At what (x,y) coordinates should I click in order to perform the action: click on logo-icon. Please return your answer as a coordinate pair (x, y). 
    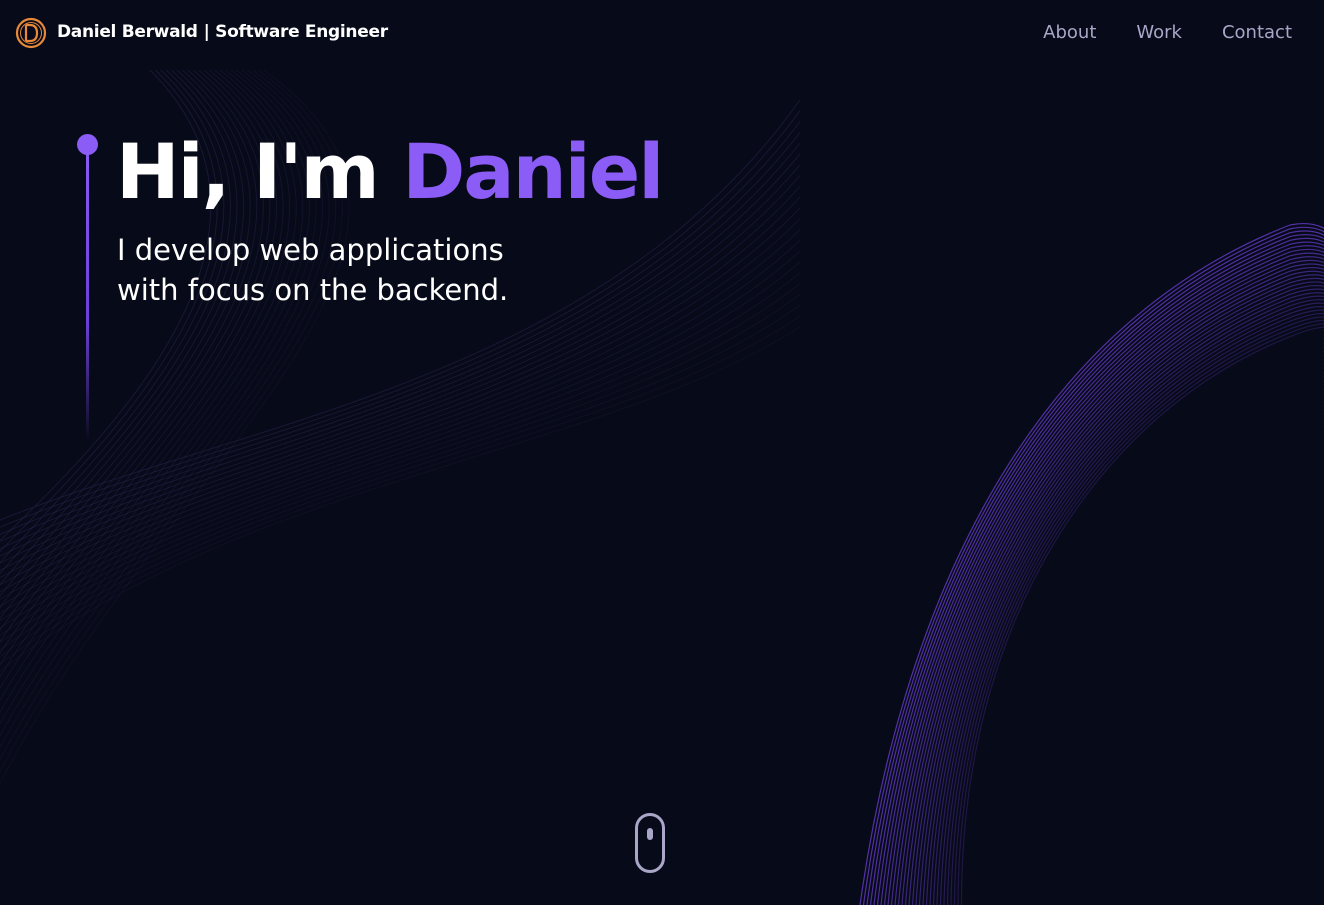
    Looking at the image, I should click on (31, 33).